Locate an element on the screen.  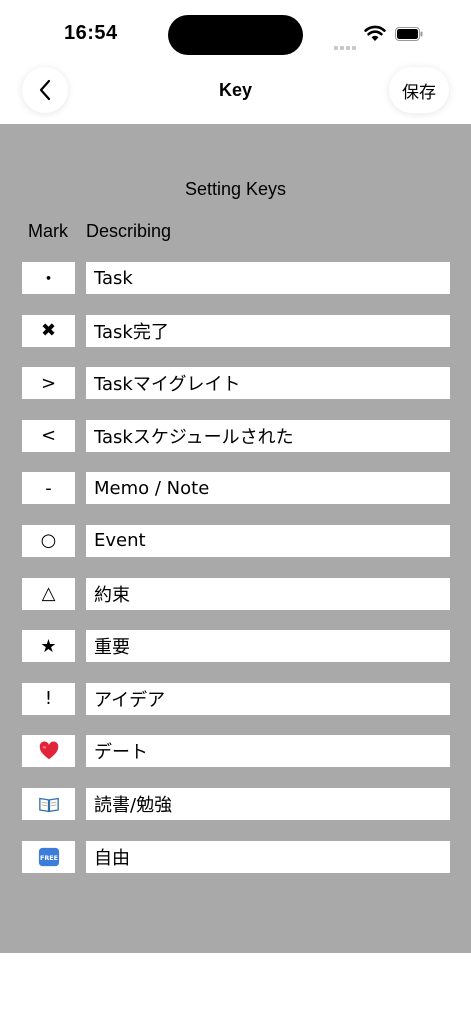
description-field: Task完了 is located at coordinates (268, 330).